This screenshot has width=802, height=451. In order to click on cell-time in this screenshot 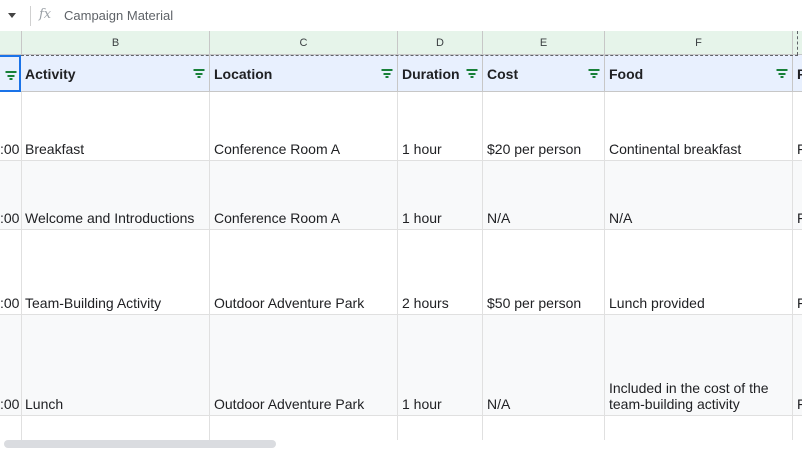, I will do `click(11, 428)`.